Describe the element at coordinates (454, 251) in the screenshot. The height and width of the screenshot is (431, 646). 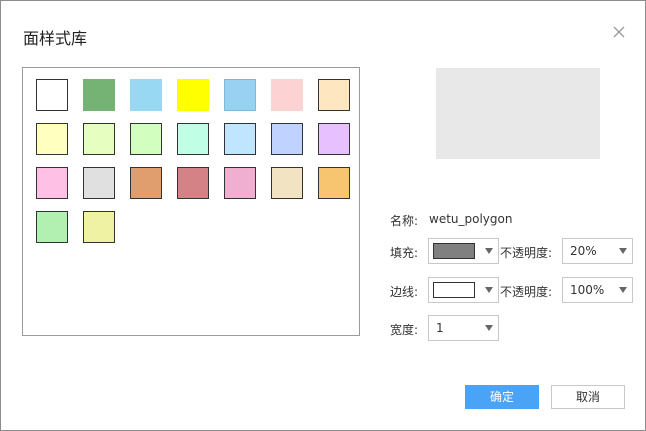
I see `fill-color-swatch` at that location.